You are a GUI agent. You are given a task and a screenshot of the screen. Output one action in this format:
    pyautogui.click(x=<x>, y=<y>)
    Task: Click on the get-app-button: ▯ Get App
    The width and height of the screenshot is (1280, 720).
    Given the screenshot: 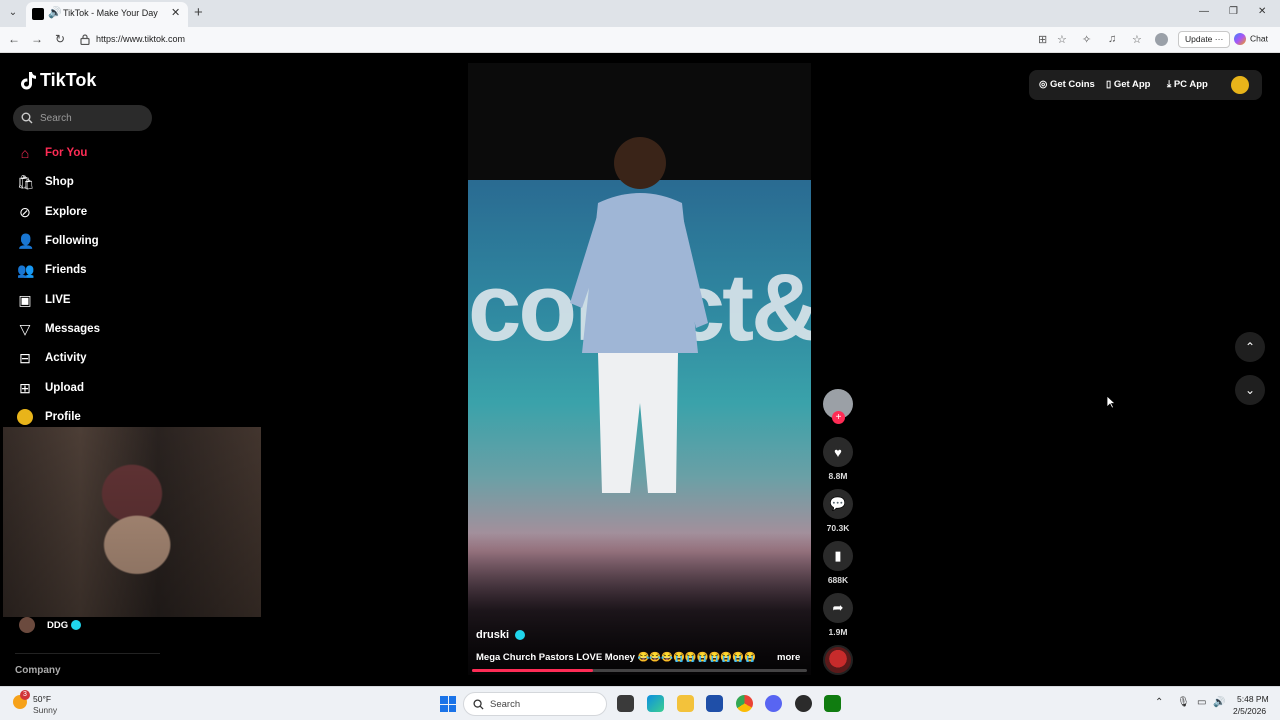 What is the action you would take?
    pyautogui.click(x=1128, y=84)
    